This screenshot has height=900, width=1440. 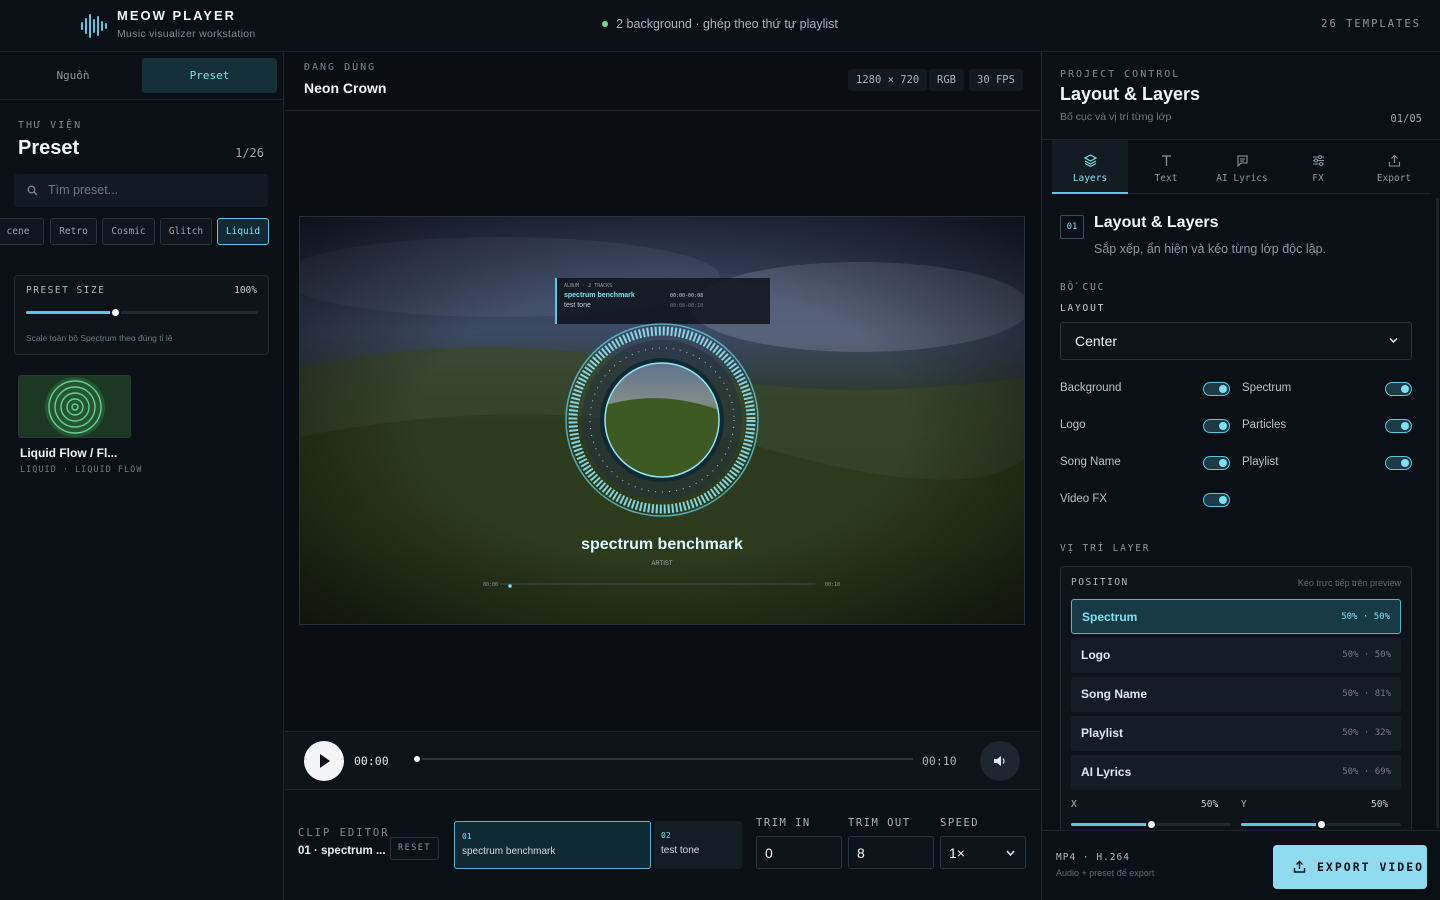 I want to click on clip-segment-02: 02 test tone, so click(x=698, y=845).